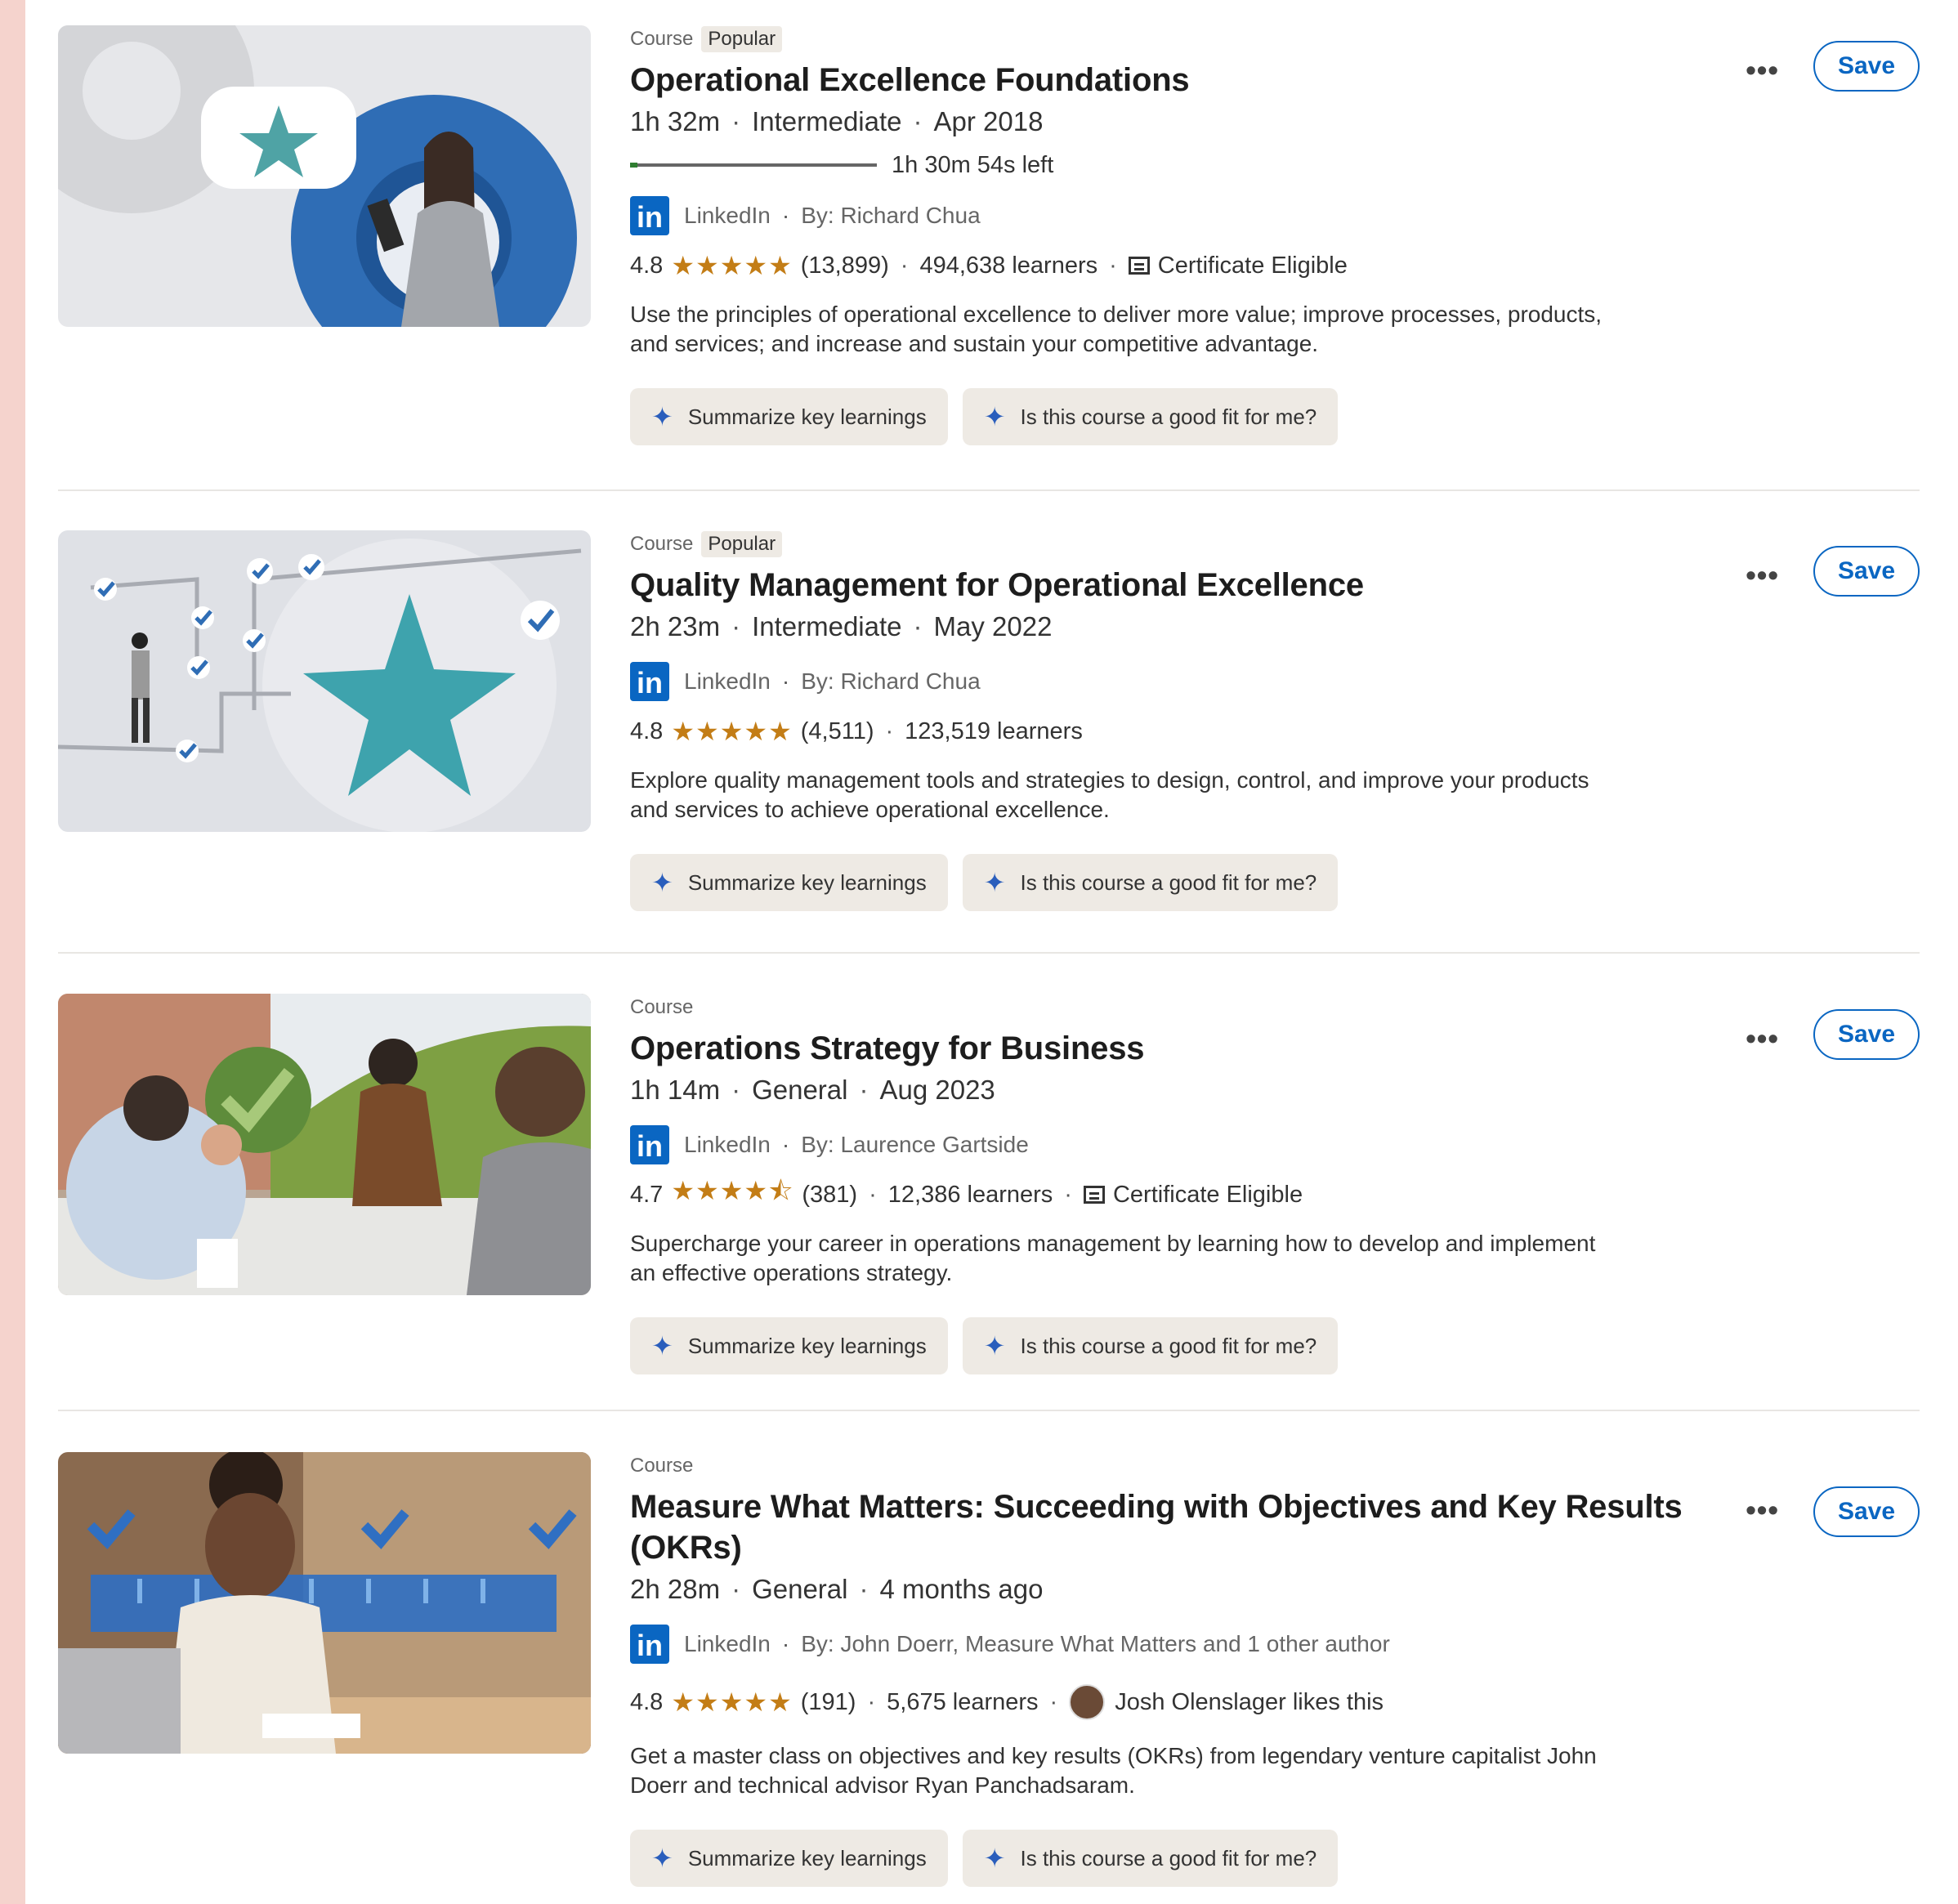 The width and height of the screenshot is (1958, 1904). I want to click on course-level: Intermediate, so click(827, 626).